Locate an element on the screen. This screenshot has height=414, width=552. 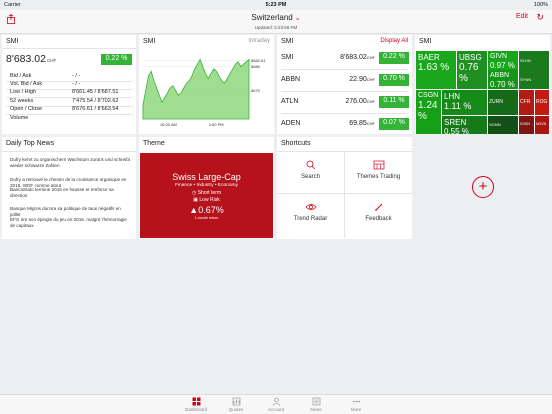
heatmap-tile: ROG is located at coordinates (542, 102).